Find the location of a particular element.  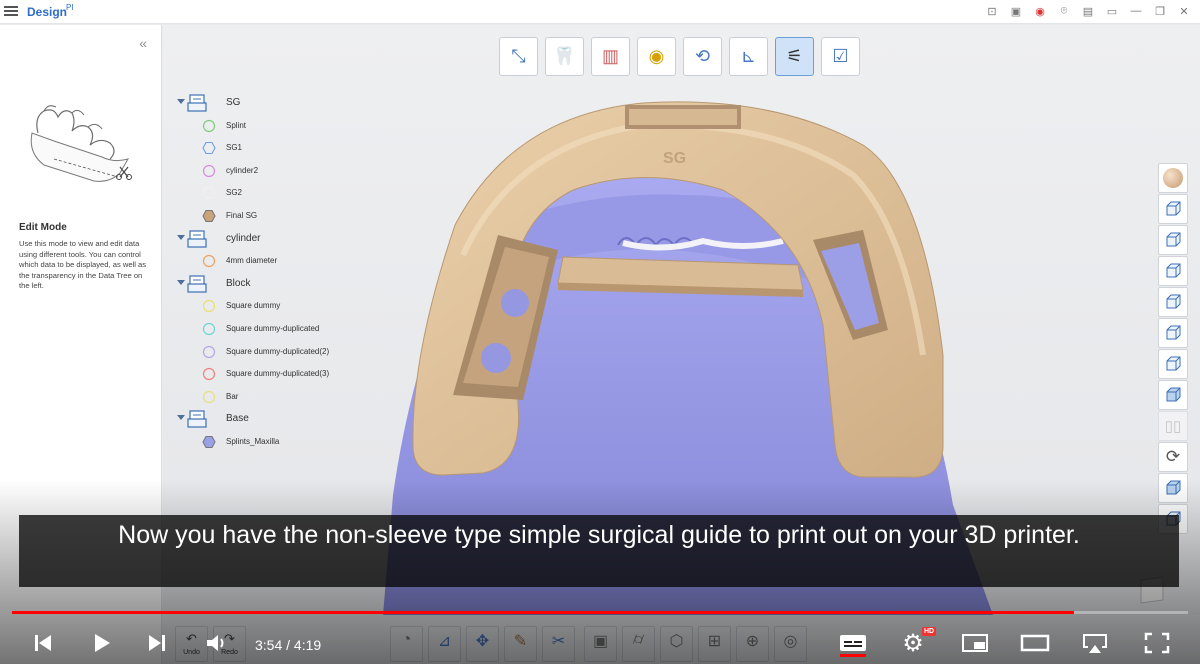

tool-sliders-tools-button: ⚟ is located at coordinates (794, 56).